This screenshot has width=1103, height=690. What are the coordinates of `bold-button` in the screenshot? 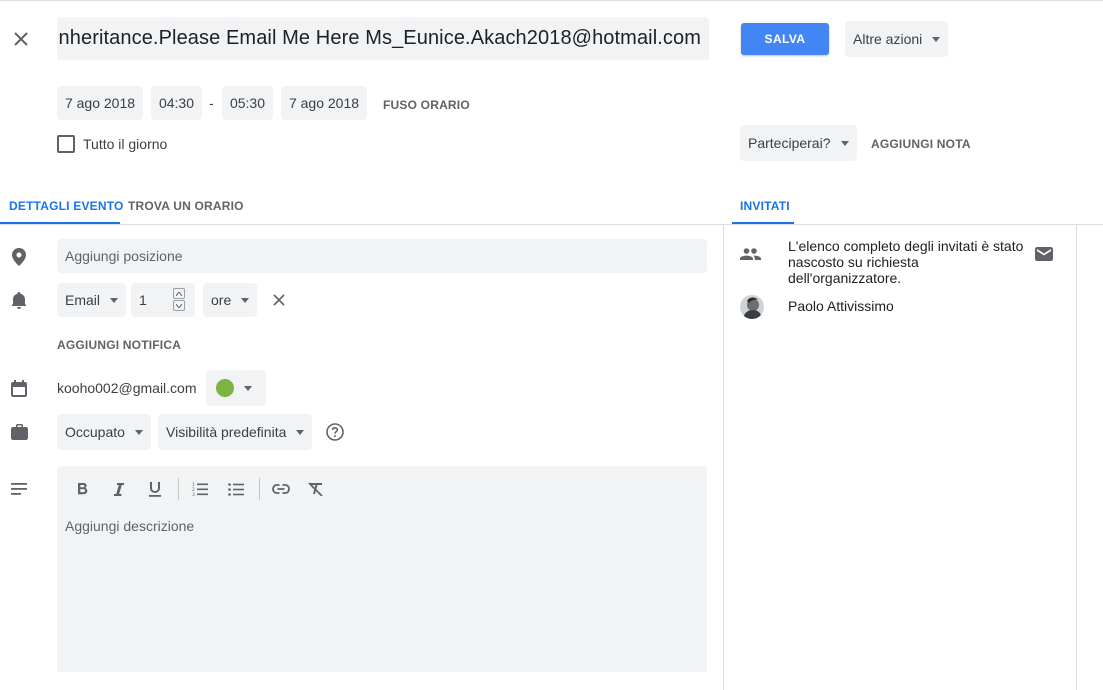 It's located at (83, 489).